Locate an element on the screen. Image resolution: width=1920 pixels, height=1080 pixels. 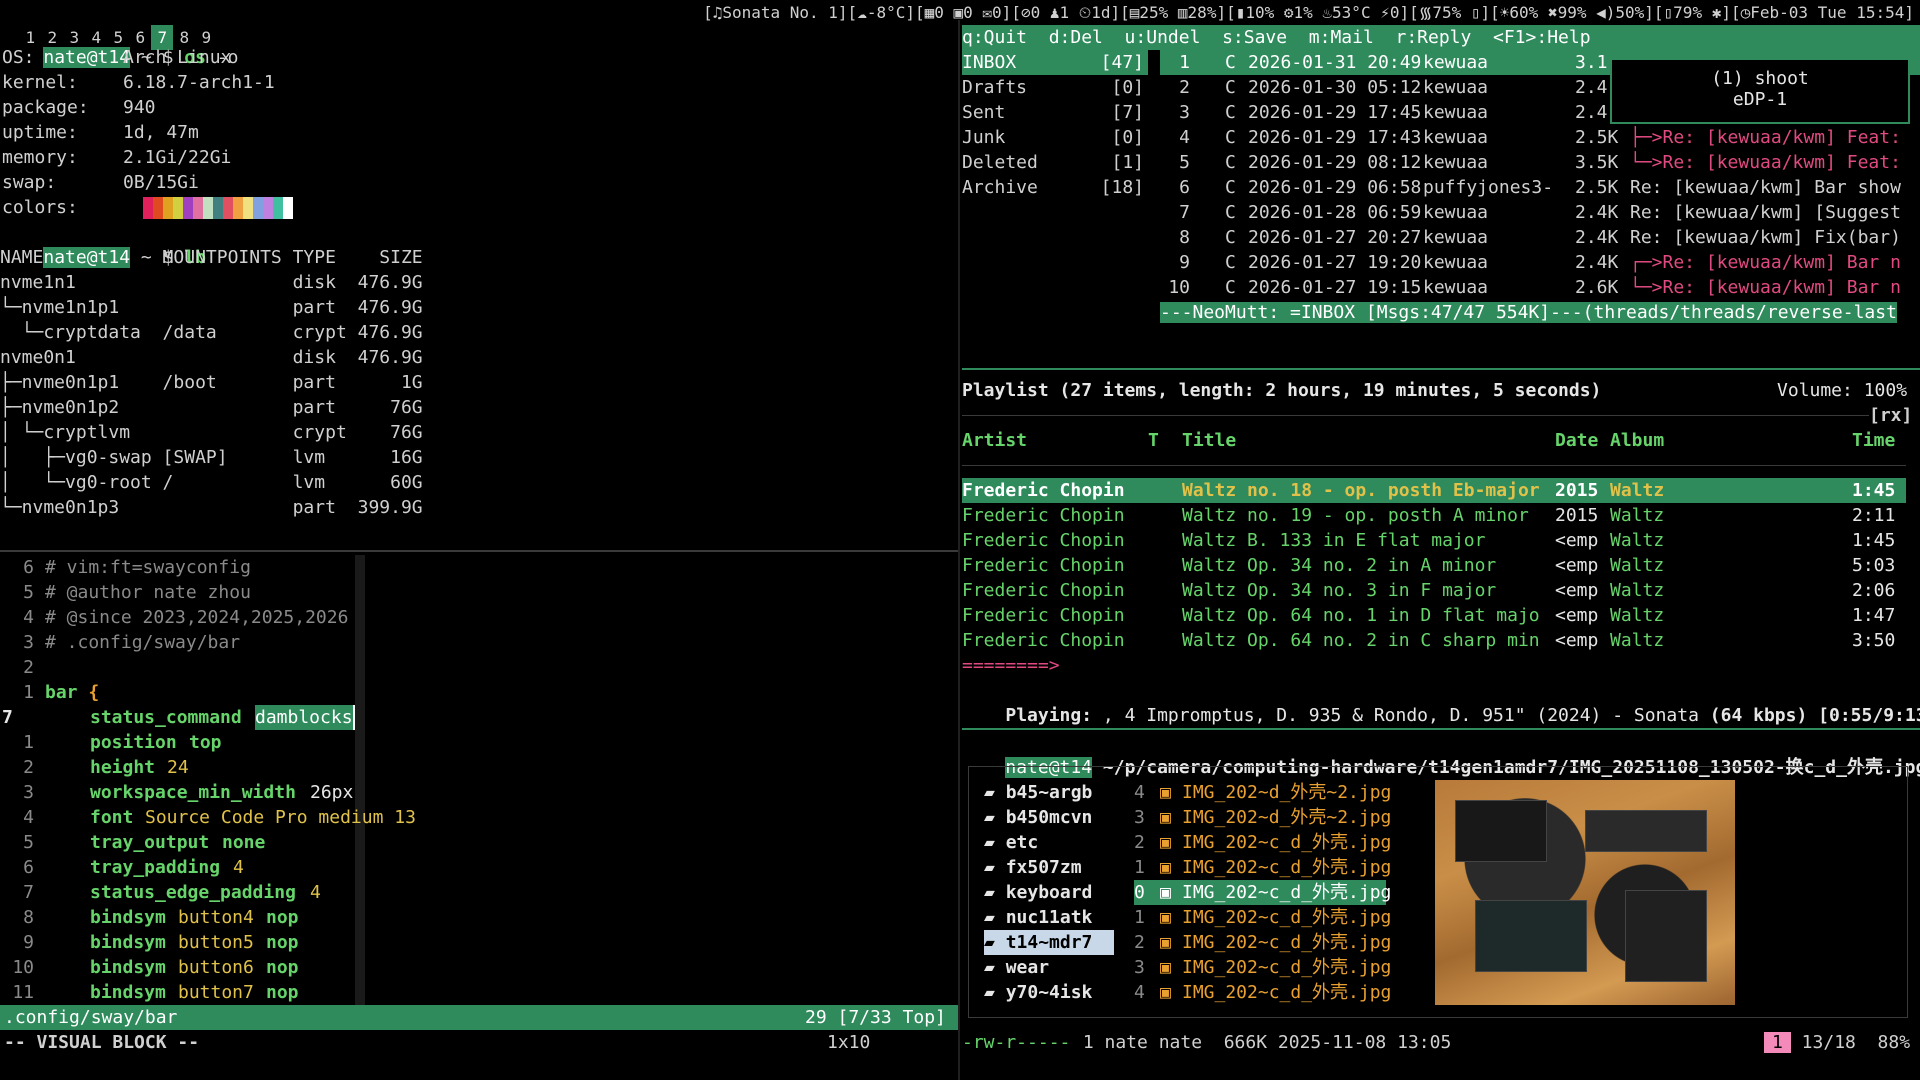
vim-mode-line: -- VISUAL BLOCK -- 1x10 is located at coordinates (479, 1042).